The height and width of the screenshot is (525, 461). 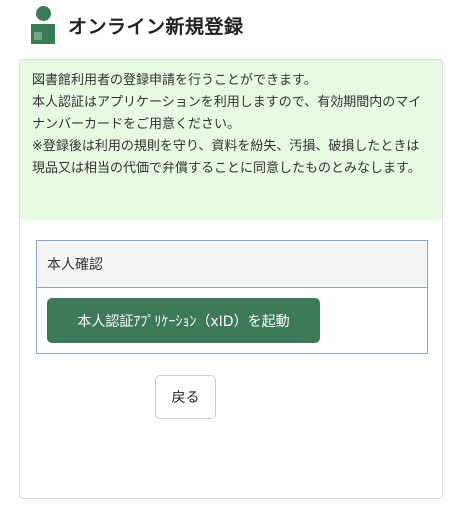 I want to click on verification-heading: 本人確認, so click(x=232, y=264).